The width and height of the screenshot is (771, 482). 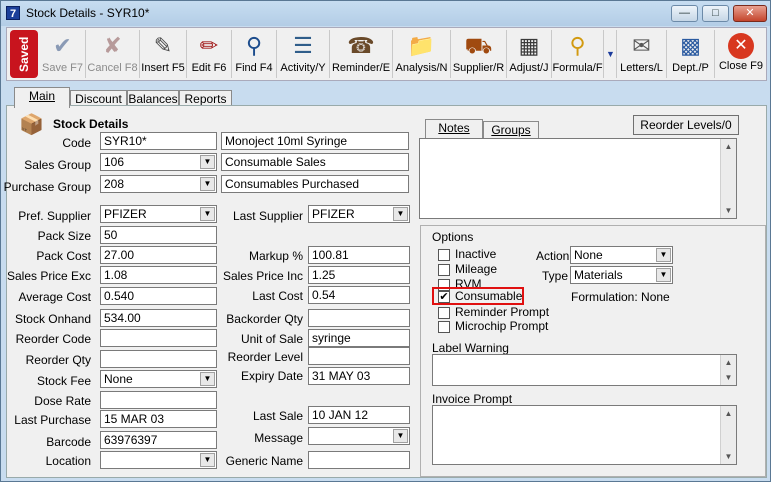 What do you see at coordinates (158, 460) in the screenshot?
I see `location-select: ▼` at bounding box center [158, 460].